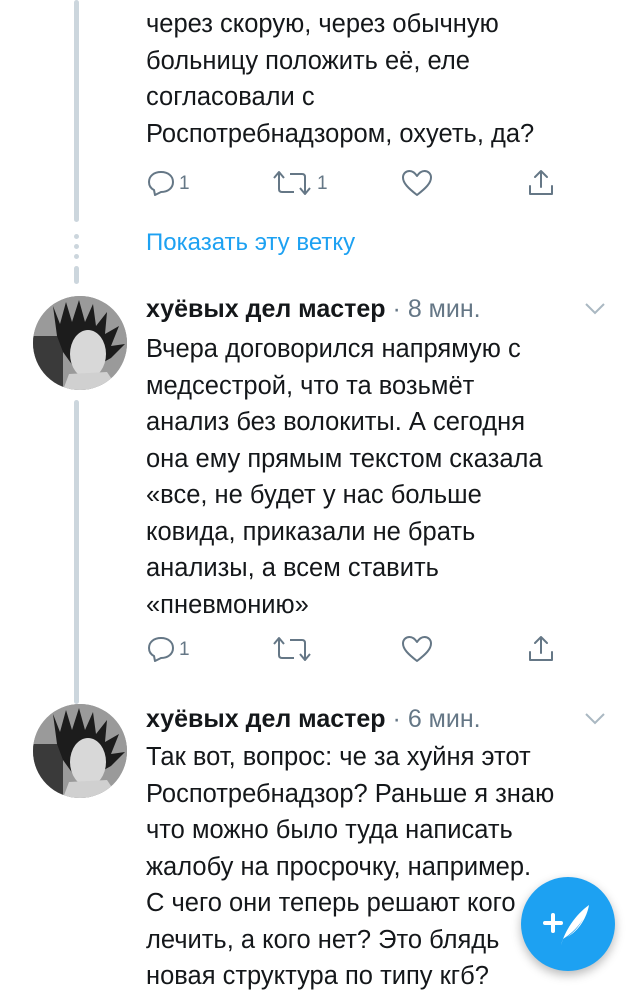  I want to click on retweet-button, so click(292, 649).